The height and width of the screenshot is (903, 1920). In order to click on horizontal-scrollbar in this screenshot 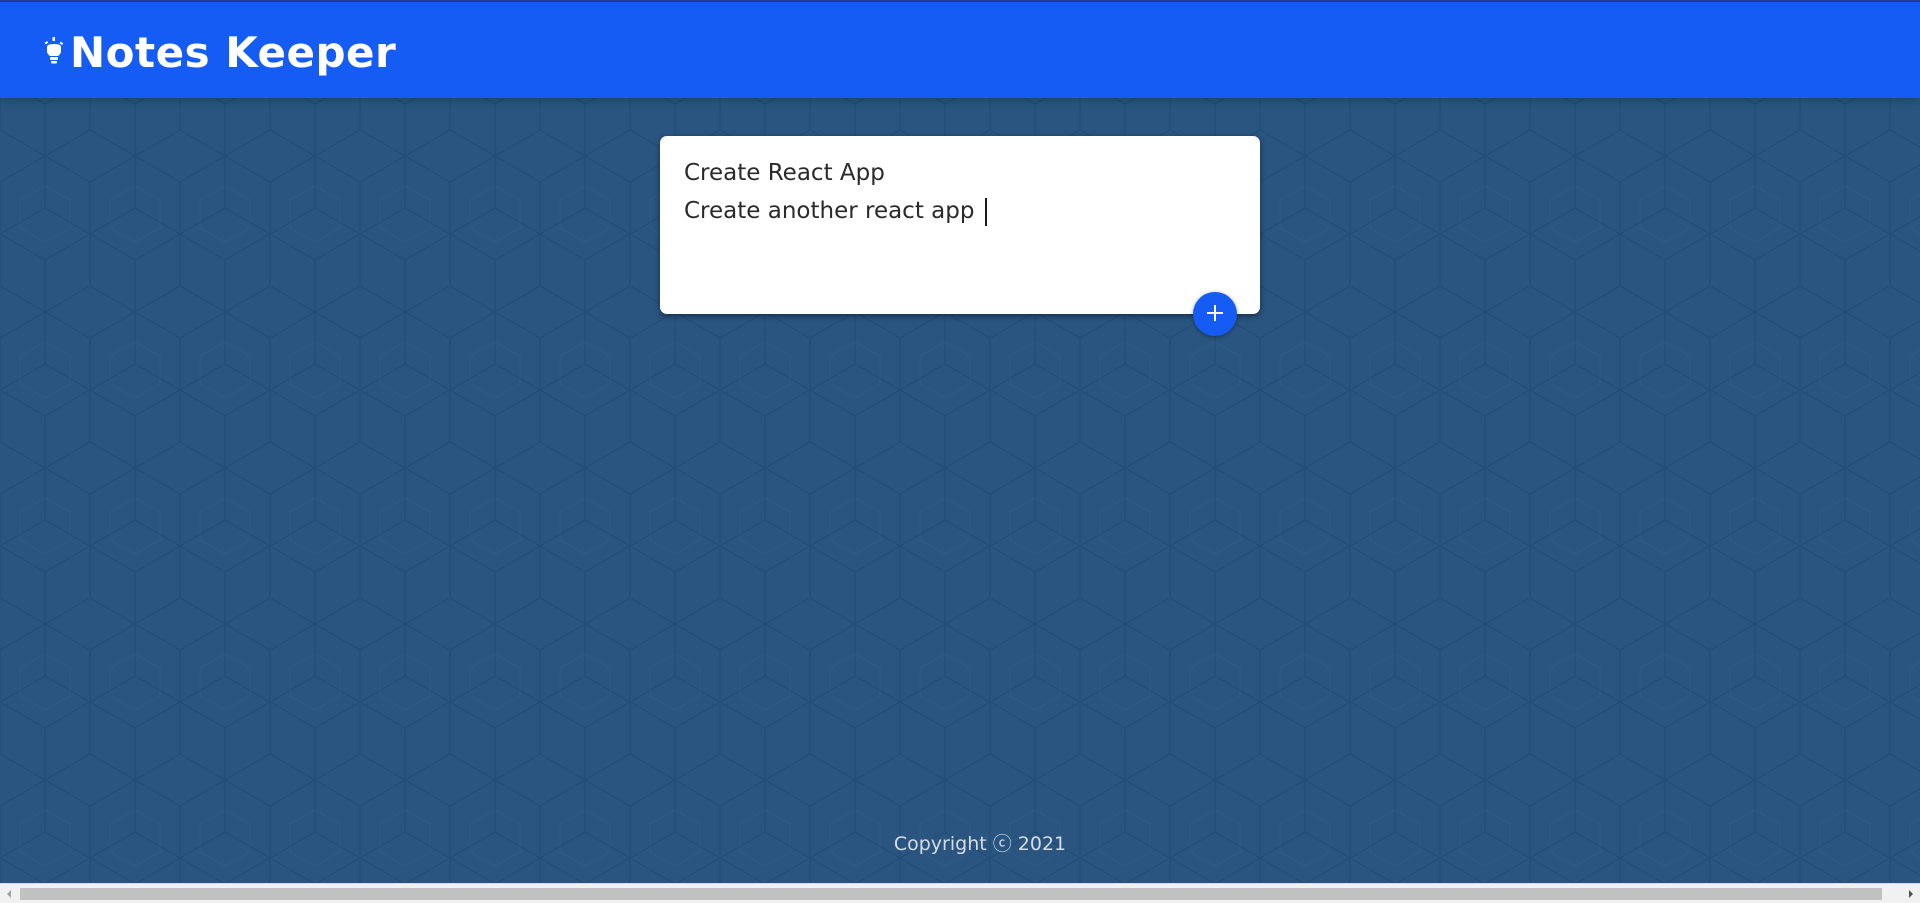, I will do `click(960, 893)`.